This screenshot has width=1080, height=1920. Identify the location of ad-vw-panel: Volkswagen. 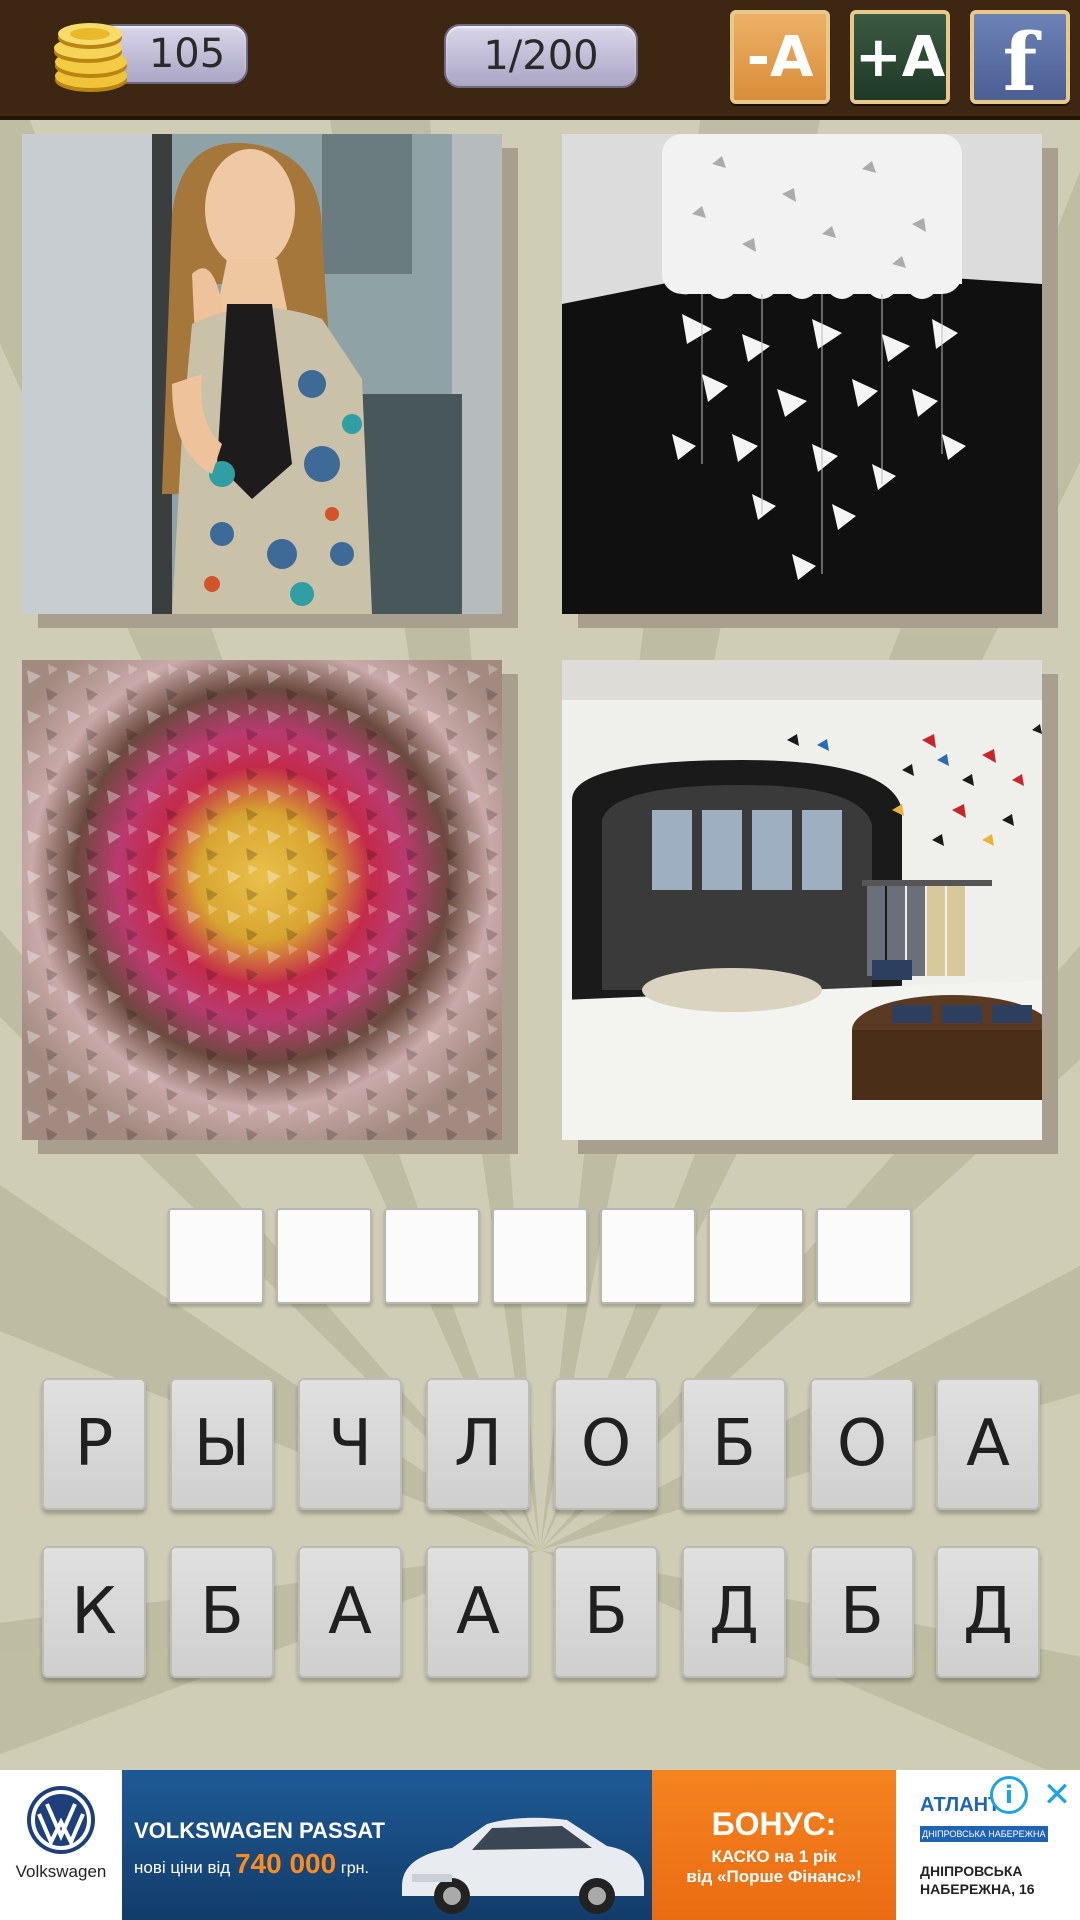
(61, 1845).